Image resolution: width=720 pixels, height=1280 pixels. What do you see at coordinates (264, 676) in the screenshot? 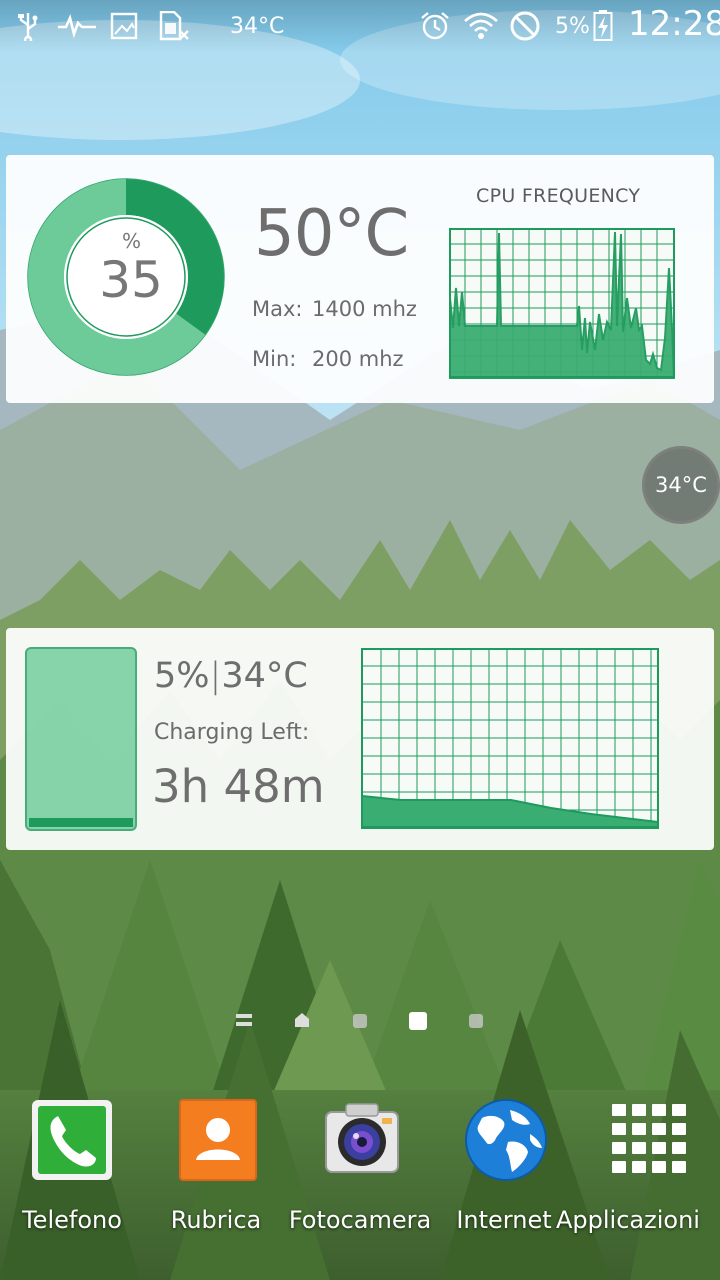
I see `battery-temperature: 34°C` at bounding box center [264, 676].